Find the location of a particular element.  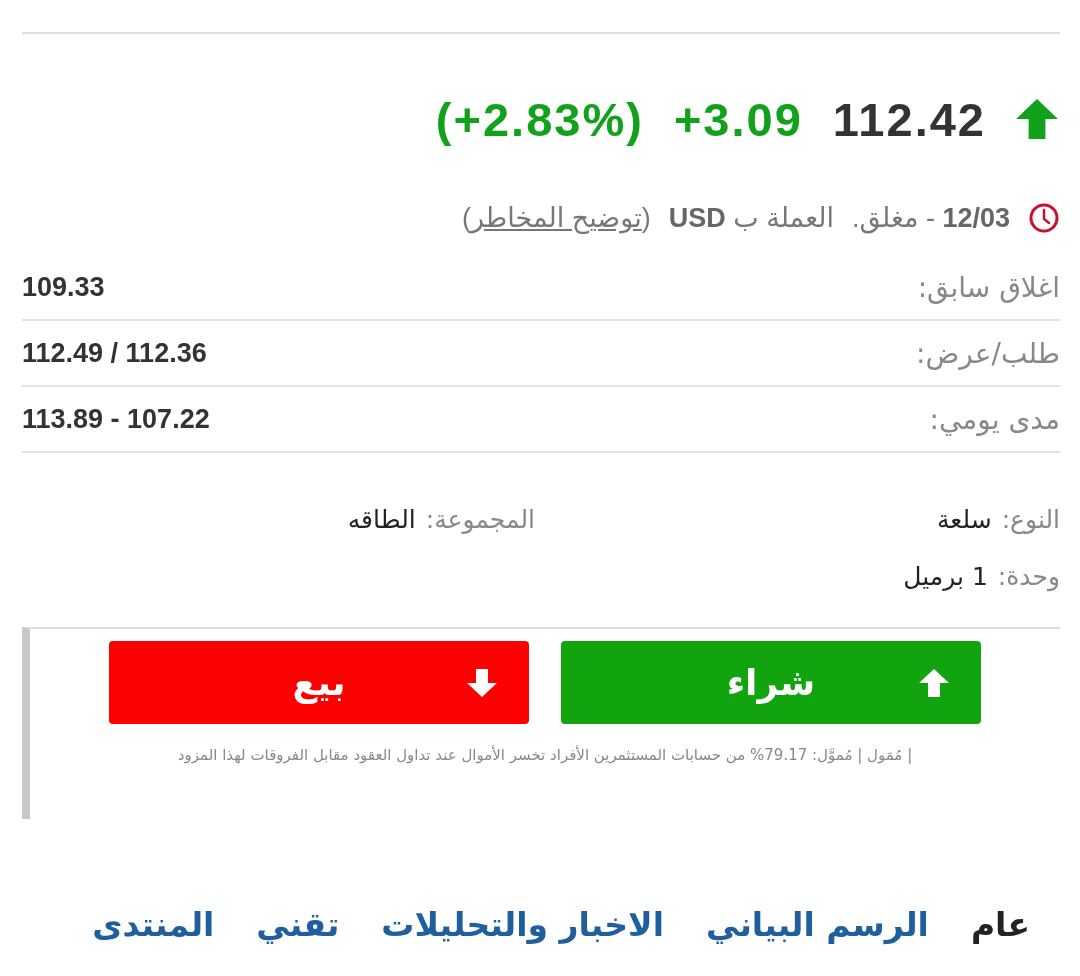

nav-tab: الرسم البياني is located at coordinates (817, 924).